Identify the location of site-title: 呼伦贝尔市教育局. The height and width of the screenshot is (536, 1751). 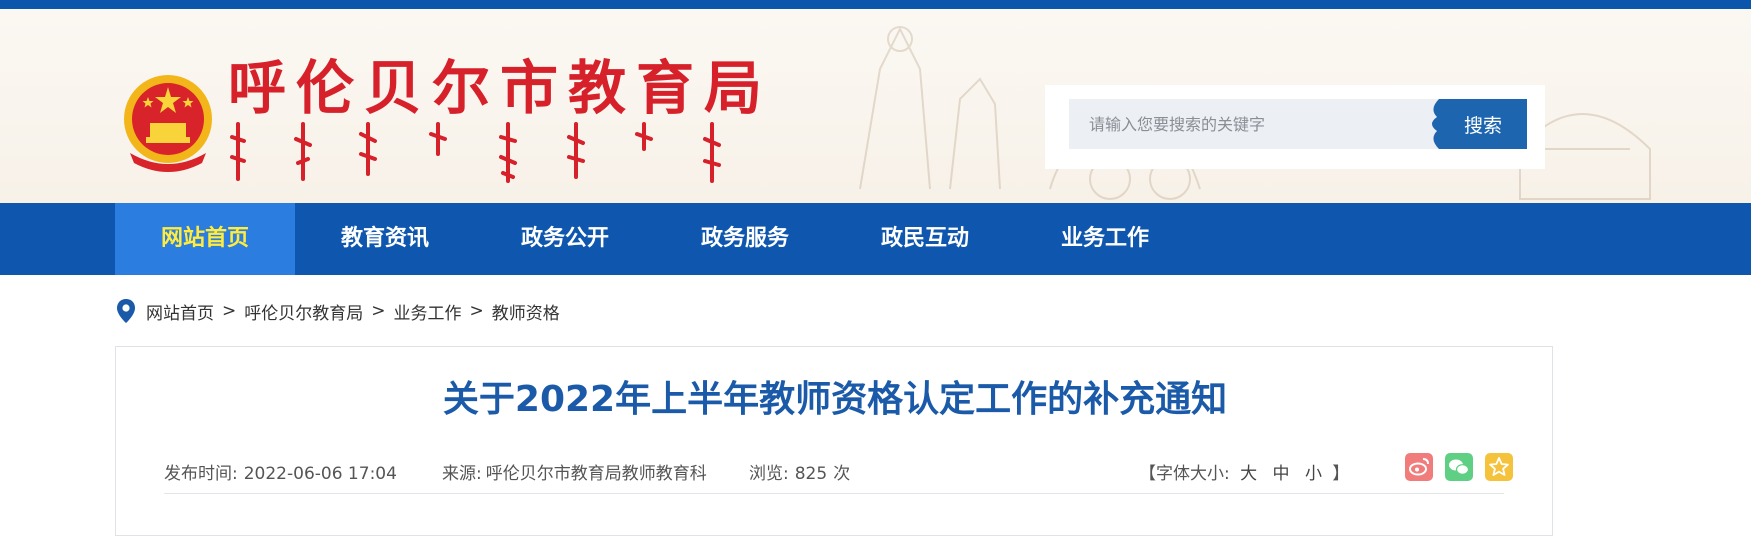
(500, 88).